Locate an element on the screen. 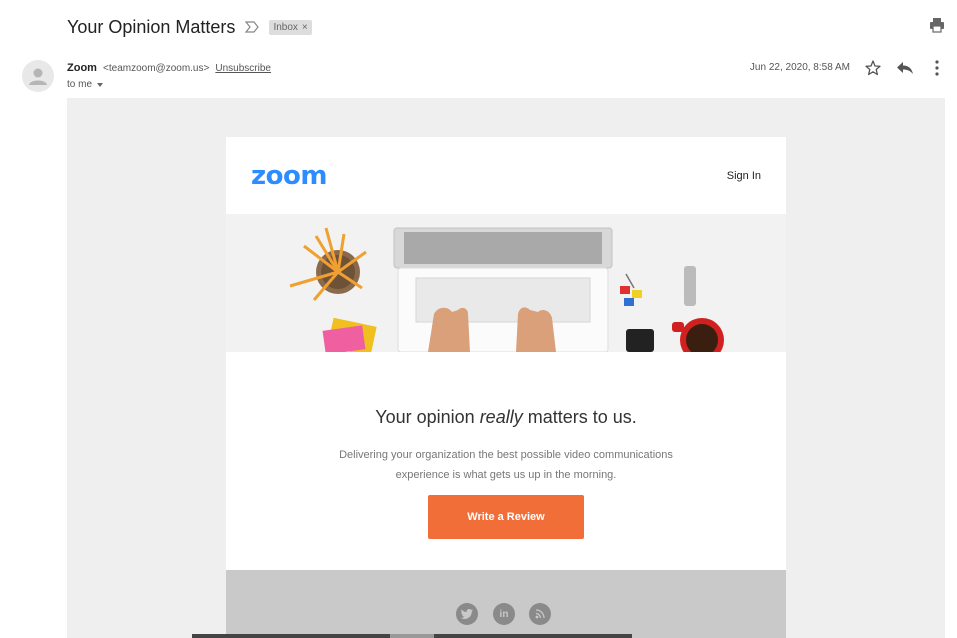 The height and width of the screenshot is (638, 957). email-headline: Your opinion really matters to us. is located at coordinates (506, 417).